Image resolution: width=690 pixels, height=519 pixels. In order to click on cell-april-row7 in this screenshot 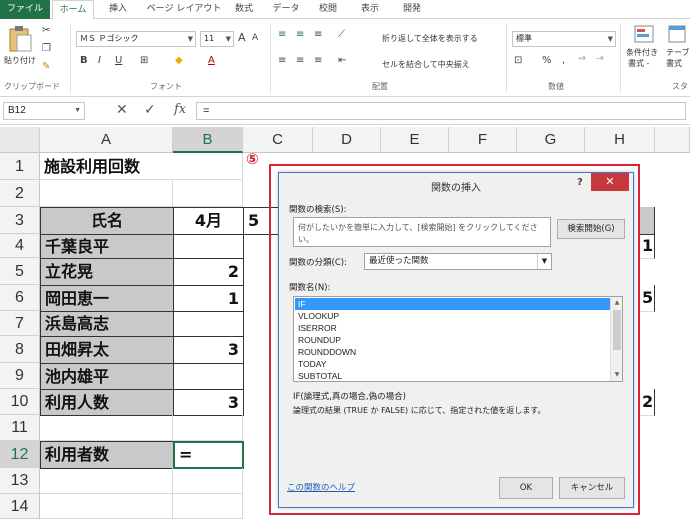, I will do `click(208, 324)`.